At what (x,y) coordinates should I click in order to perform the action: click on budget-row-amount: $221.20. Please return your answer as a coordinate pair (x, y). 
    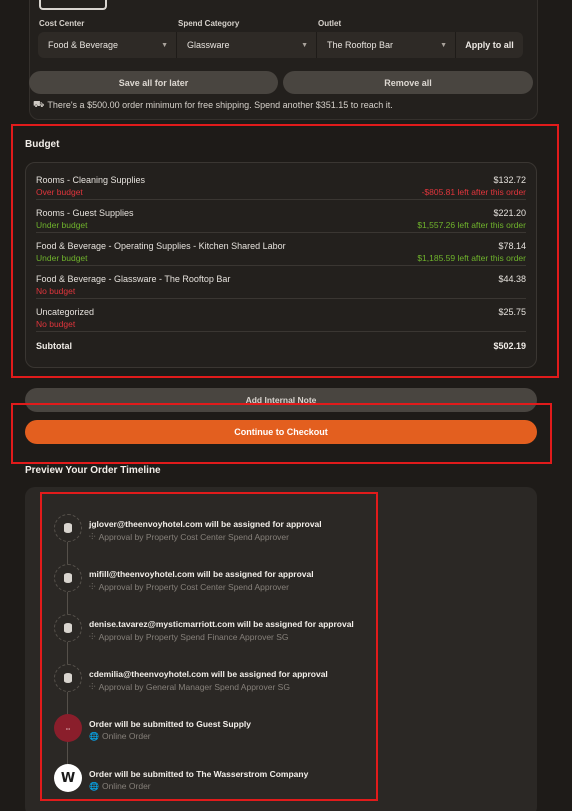
    Looking at the image, I should click on (509, 213).